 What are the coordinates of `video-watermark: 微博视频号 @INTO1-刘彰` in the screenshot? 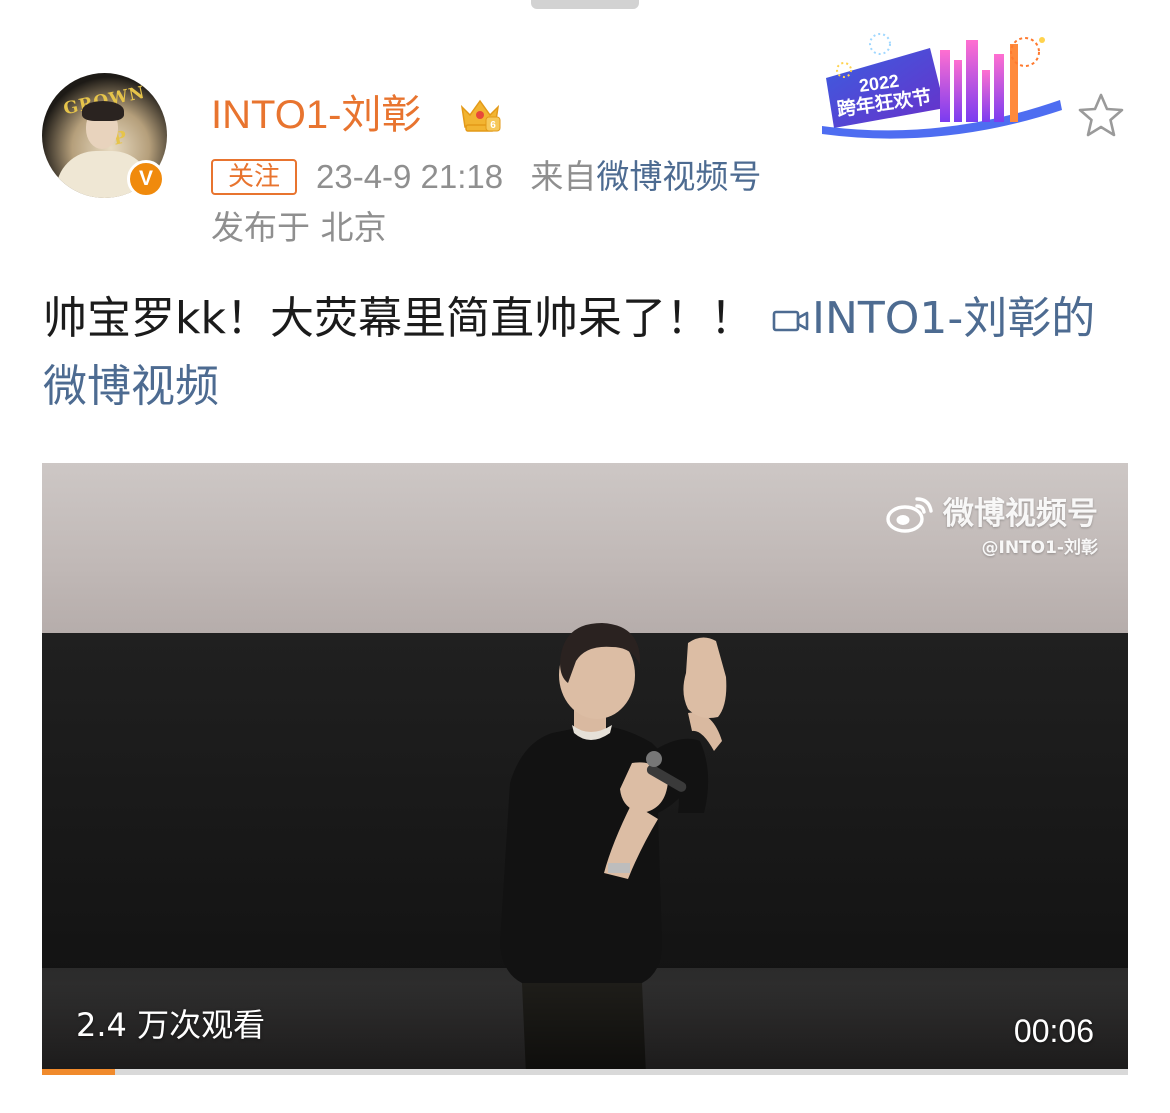 It's located at (991, 527).